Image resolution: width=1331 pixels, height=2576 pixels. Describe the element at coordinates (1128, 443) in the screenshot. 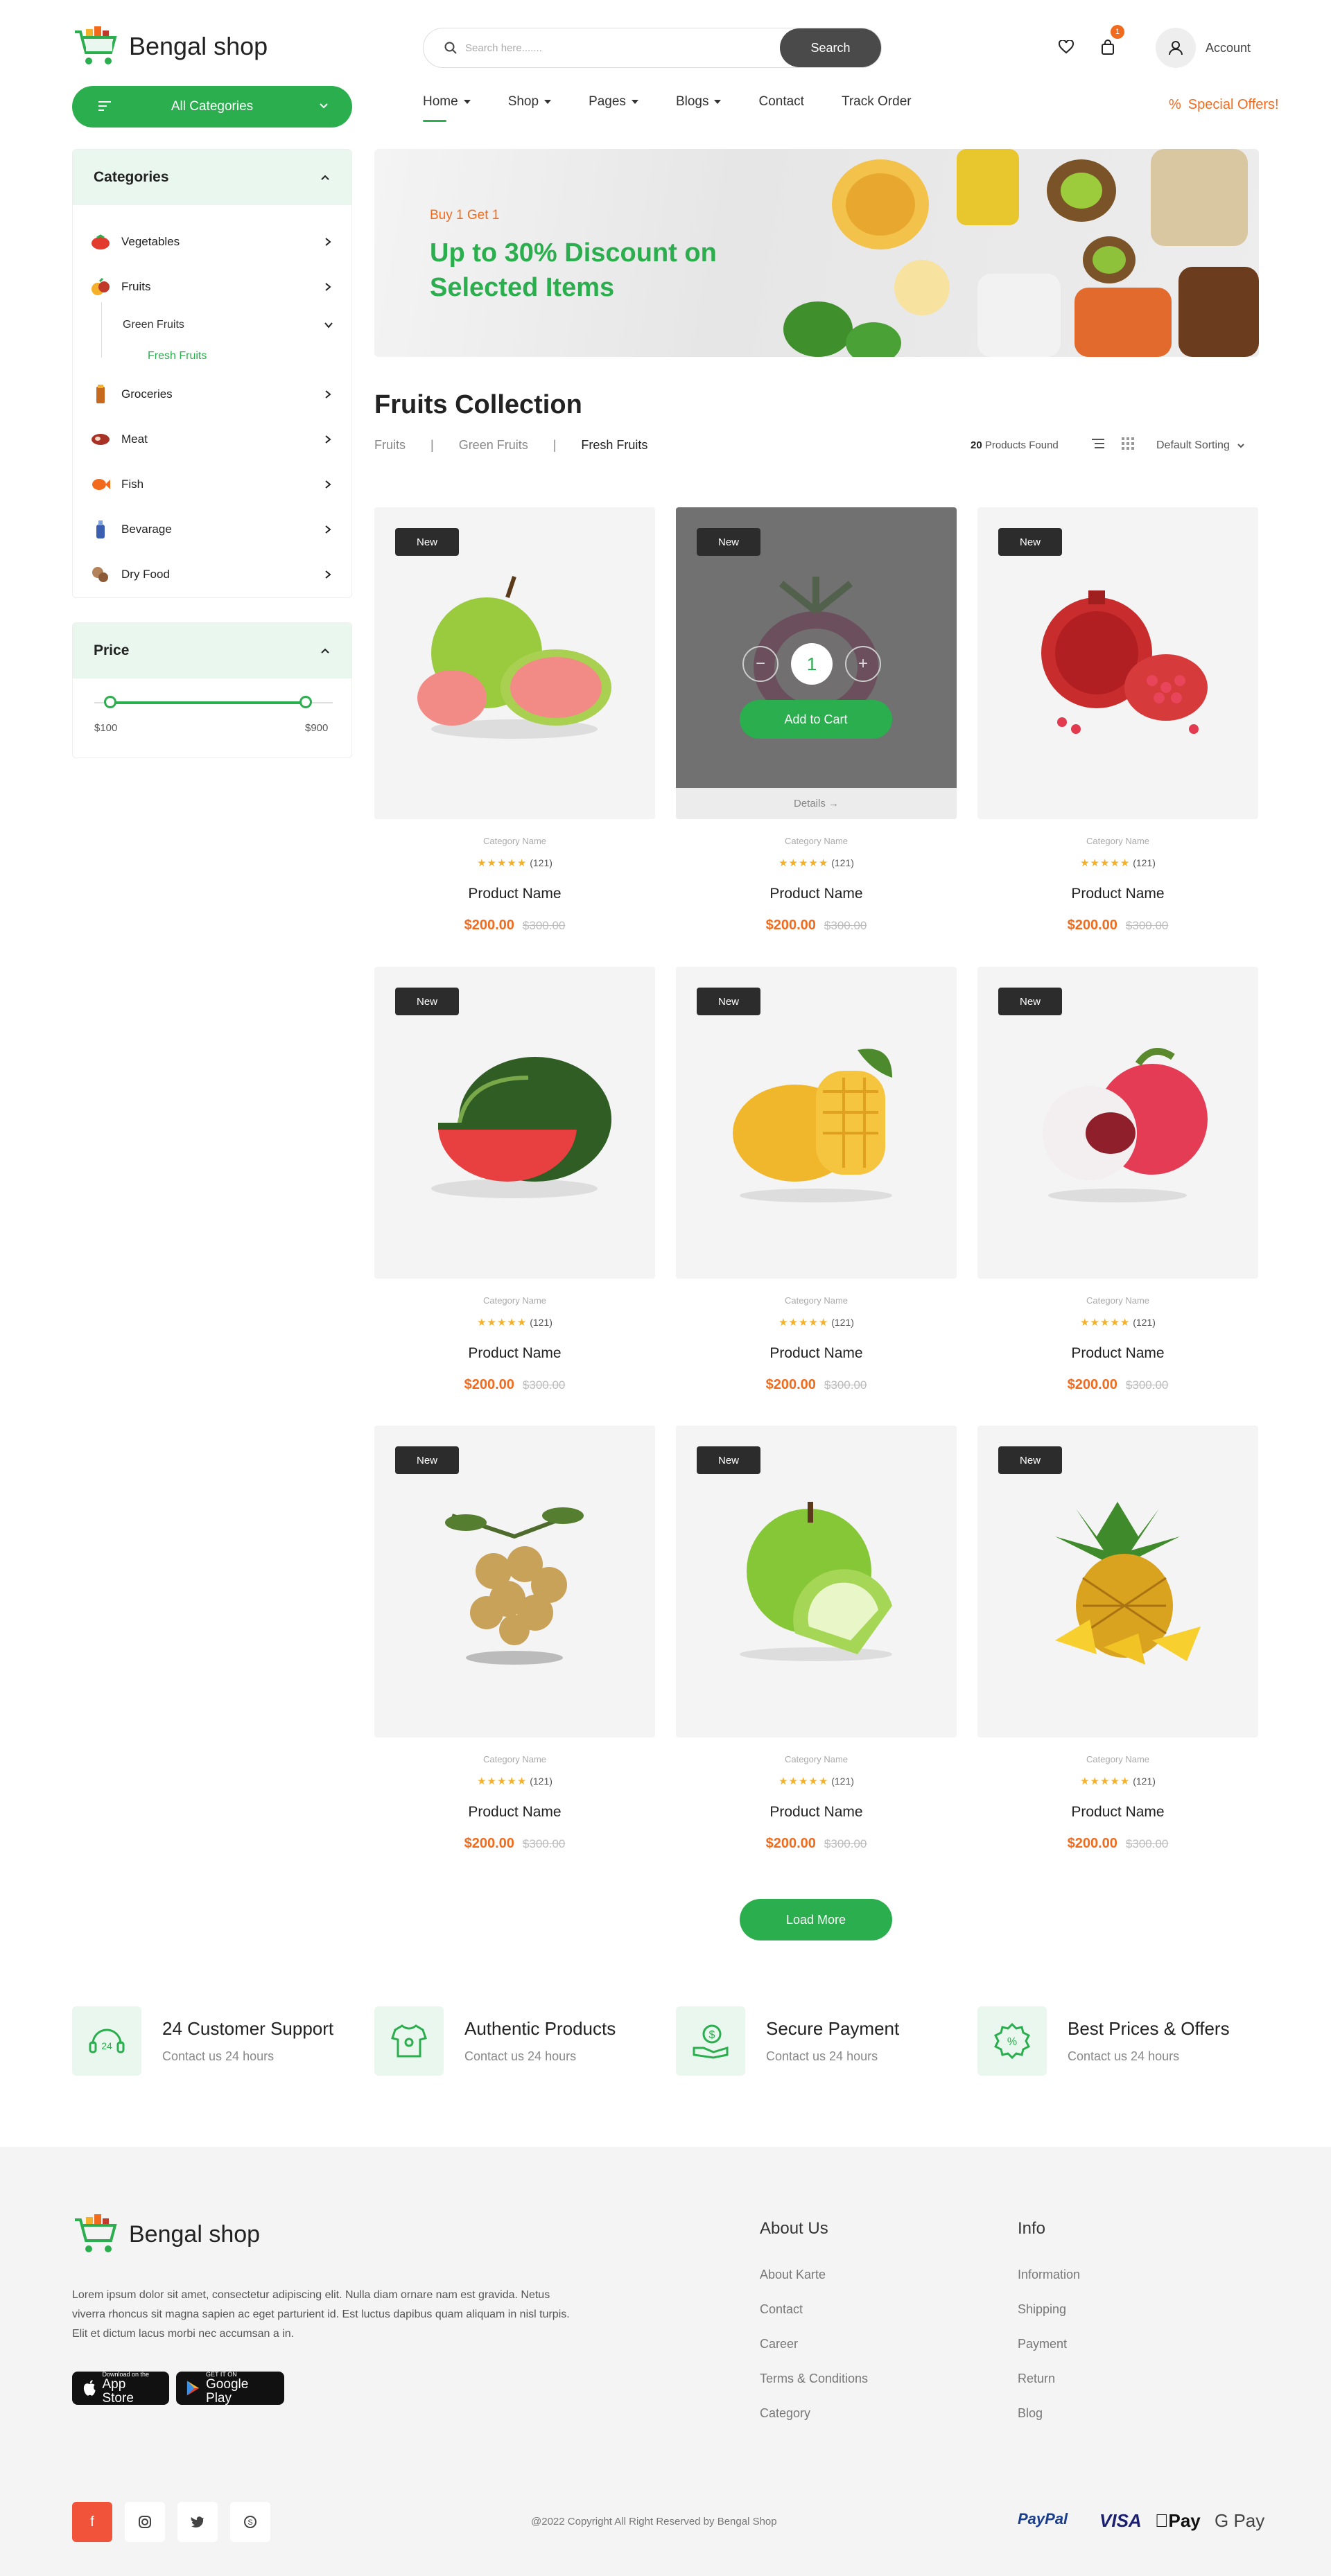

I see `grid-view-icon` at that location.